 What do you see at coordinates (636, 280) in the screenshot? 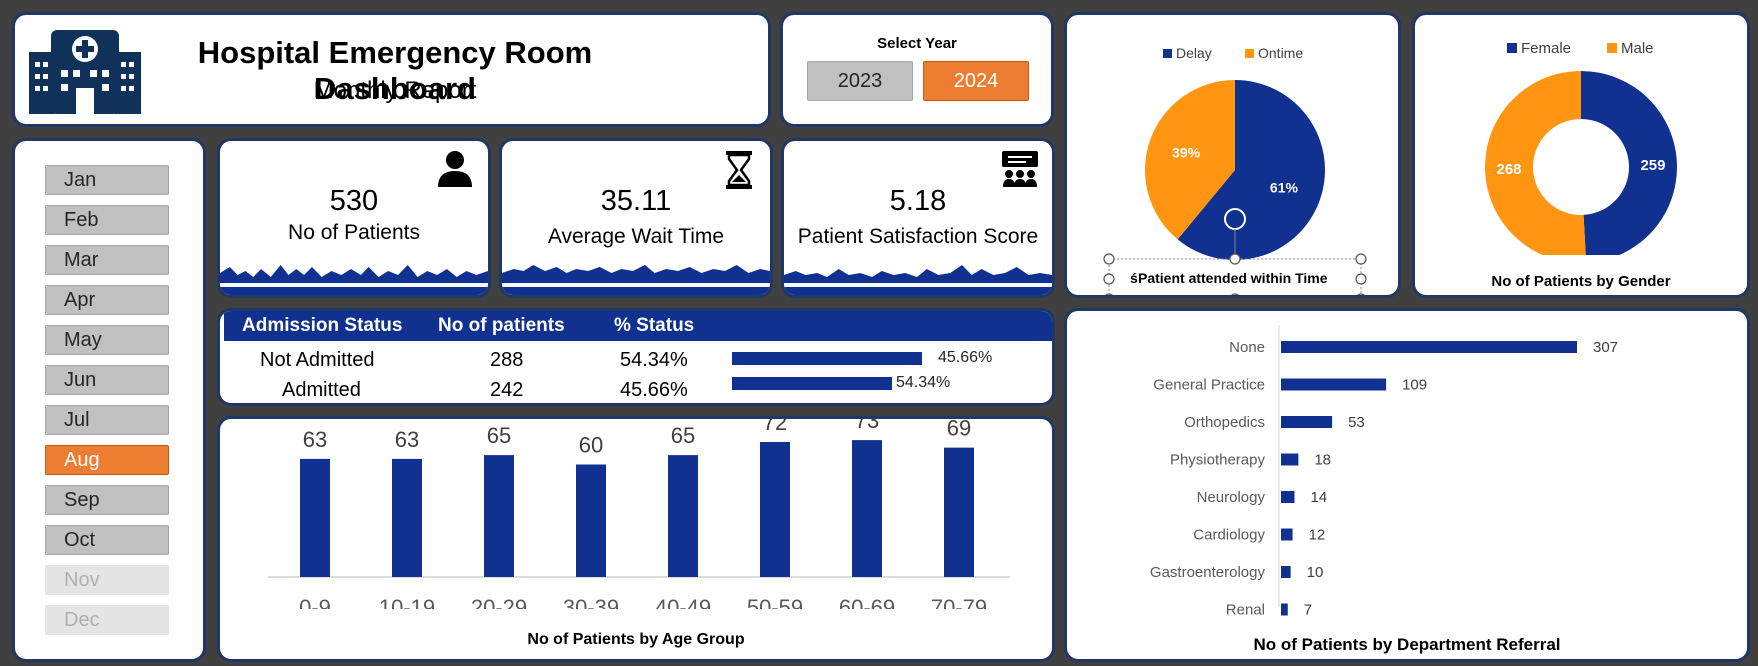
I see `kpi-sparkline-wait-time` at bounding box center [636, 280].